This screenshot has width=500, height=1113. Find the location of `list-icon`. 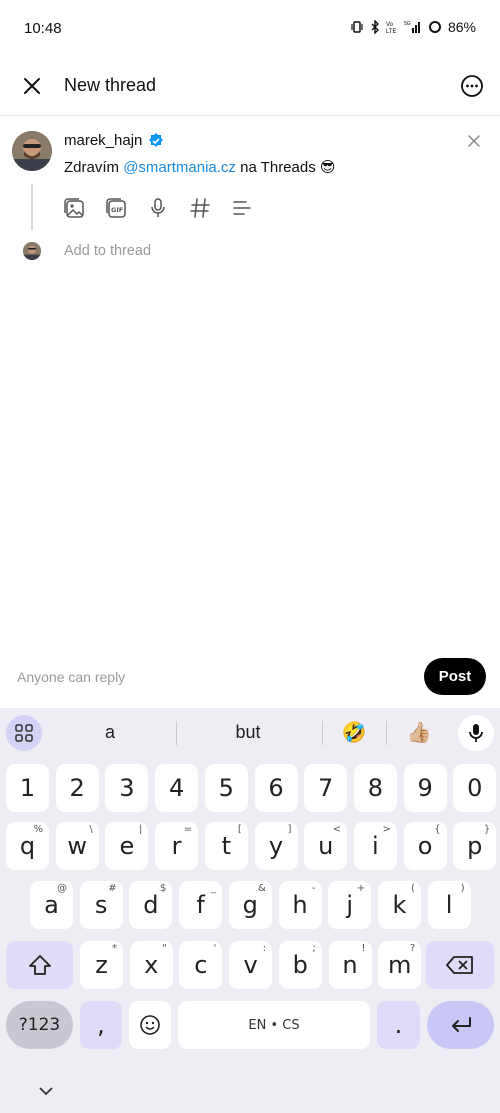

list-icon is located at coordinates (242, 208).